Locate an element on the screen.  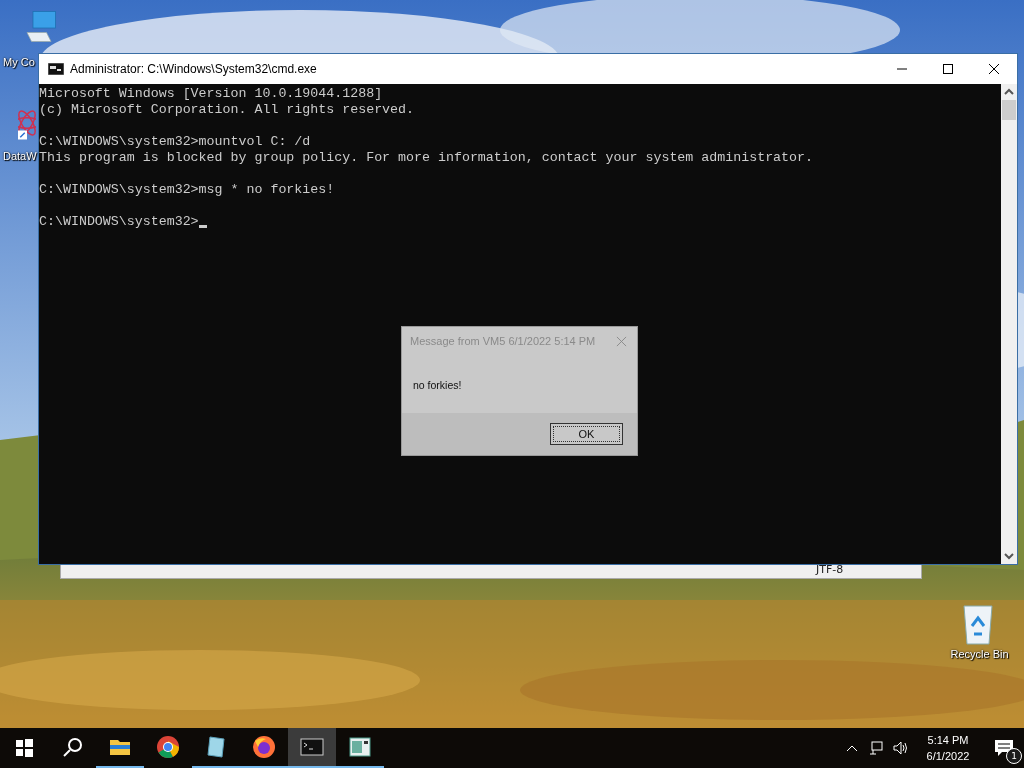
clock-date: 6/1/2022 is located at coordinates (948, 756).